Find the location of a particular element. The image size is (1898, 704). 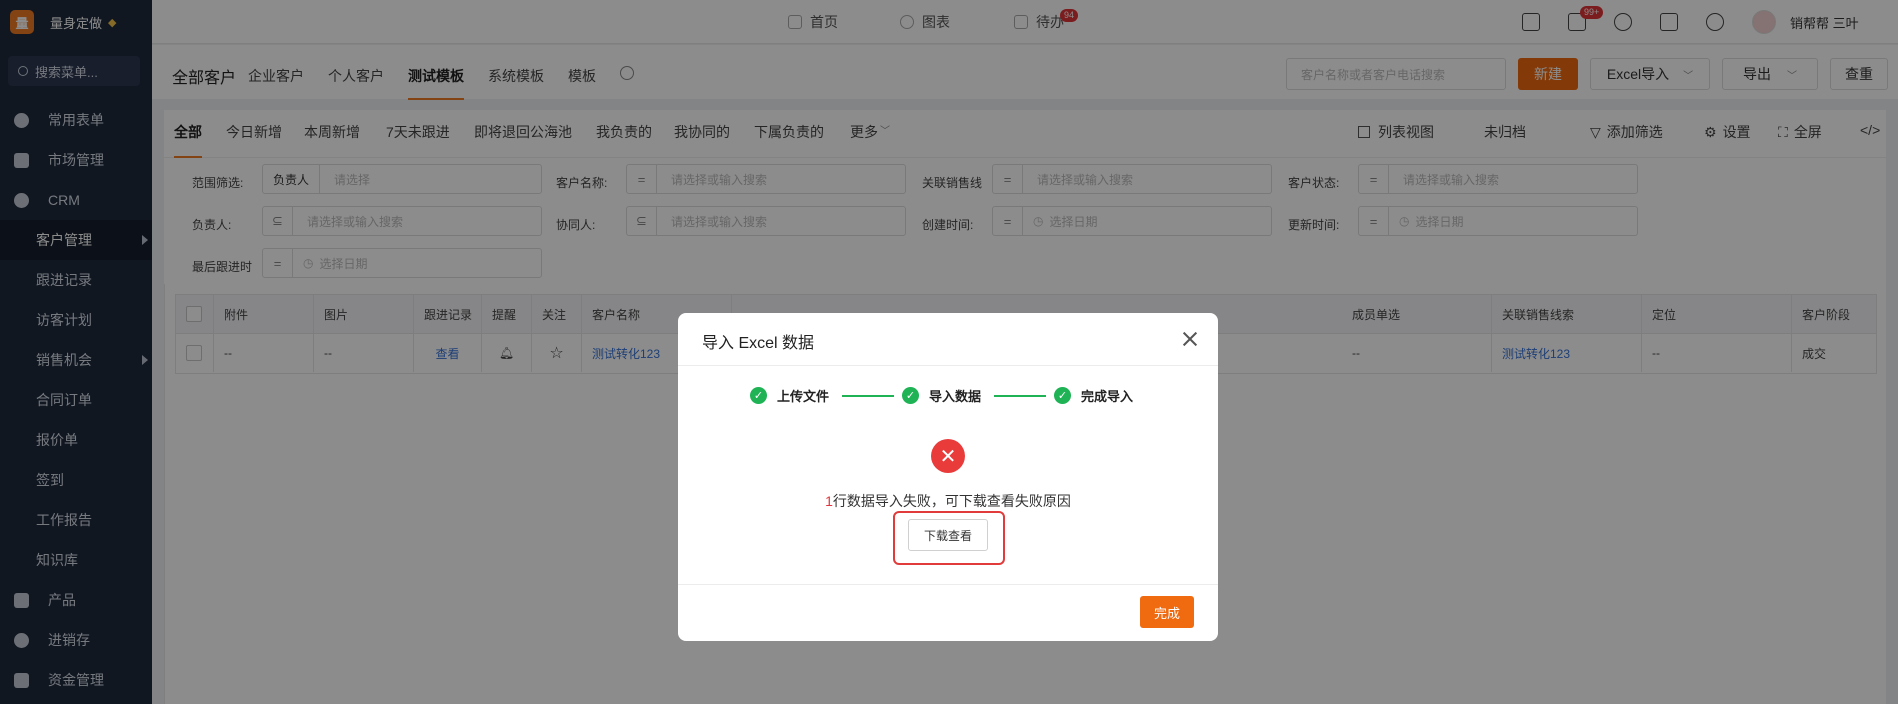

step-complete: ✓ 完成导入 is located at coordinates (1093, 395).